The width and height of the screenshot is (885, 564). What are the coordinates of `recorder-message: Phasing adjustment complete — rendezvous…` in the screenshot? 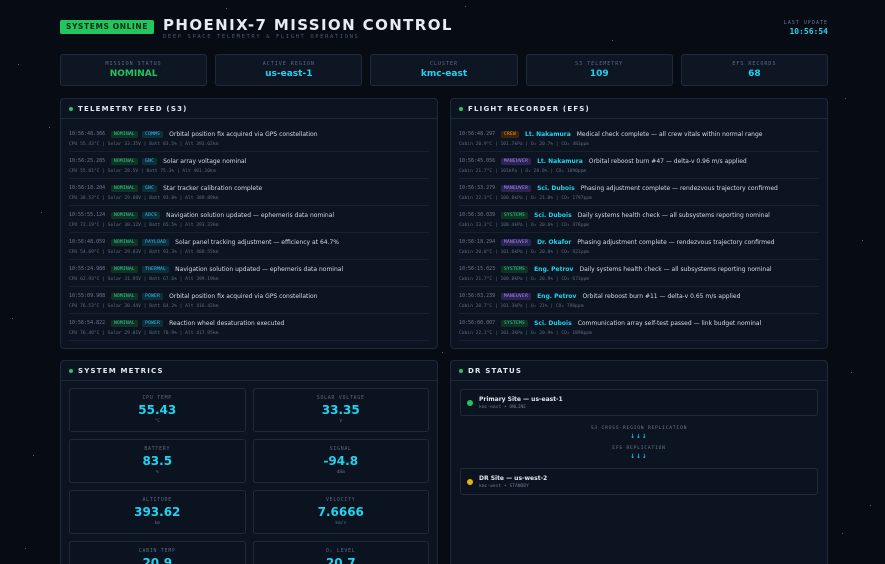 It's located at (679, 188).